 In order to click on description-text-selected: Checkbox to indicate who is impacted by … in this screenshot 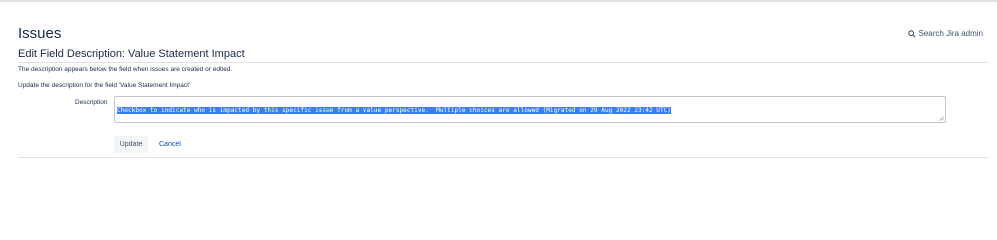, I will do `click(394, 110)`.